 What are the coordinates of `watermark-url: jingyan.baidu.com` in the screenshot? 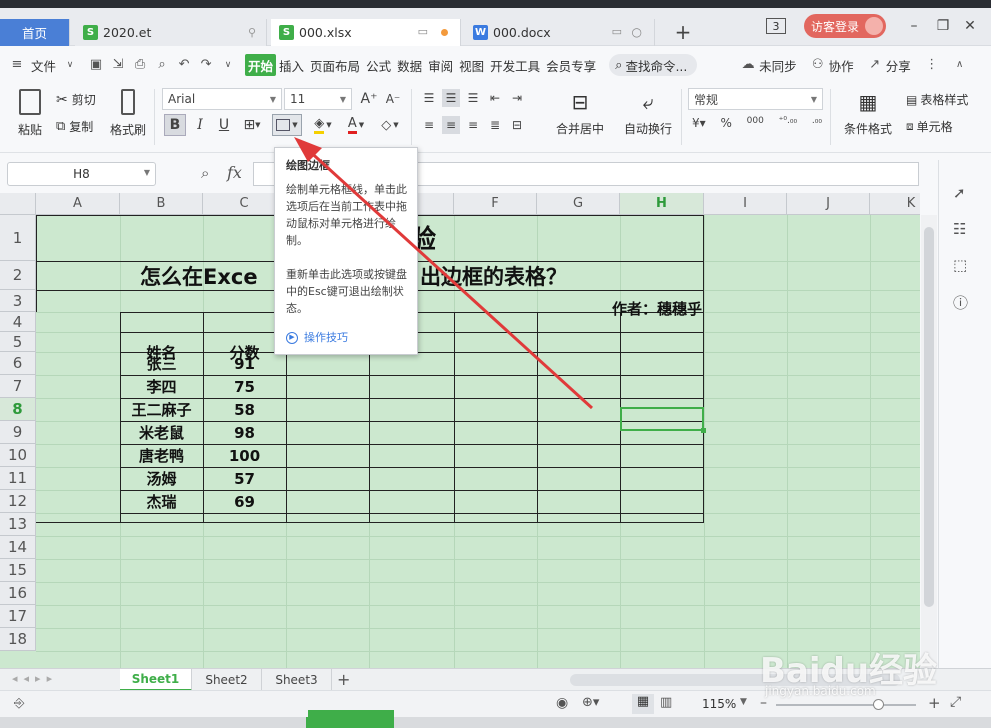 It's located at (820, 691).